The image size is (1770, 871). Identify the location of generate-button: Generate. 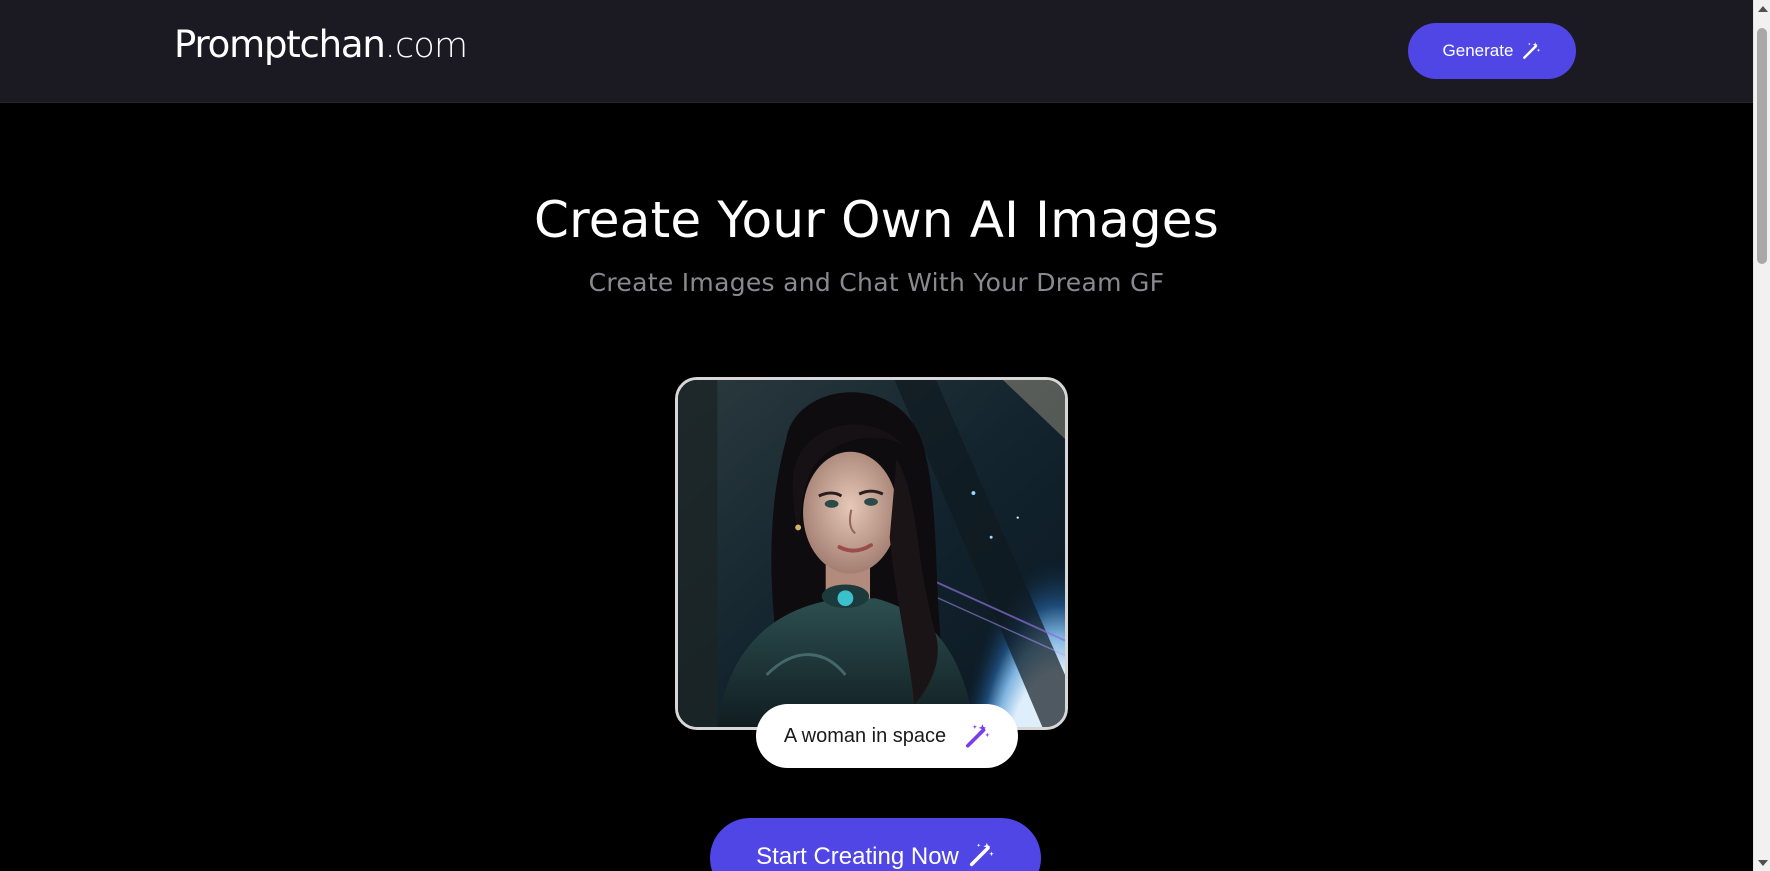
(1492, 51).